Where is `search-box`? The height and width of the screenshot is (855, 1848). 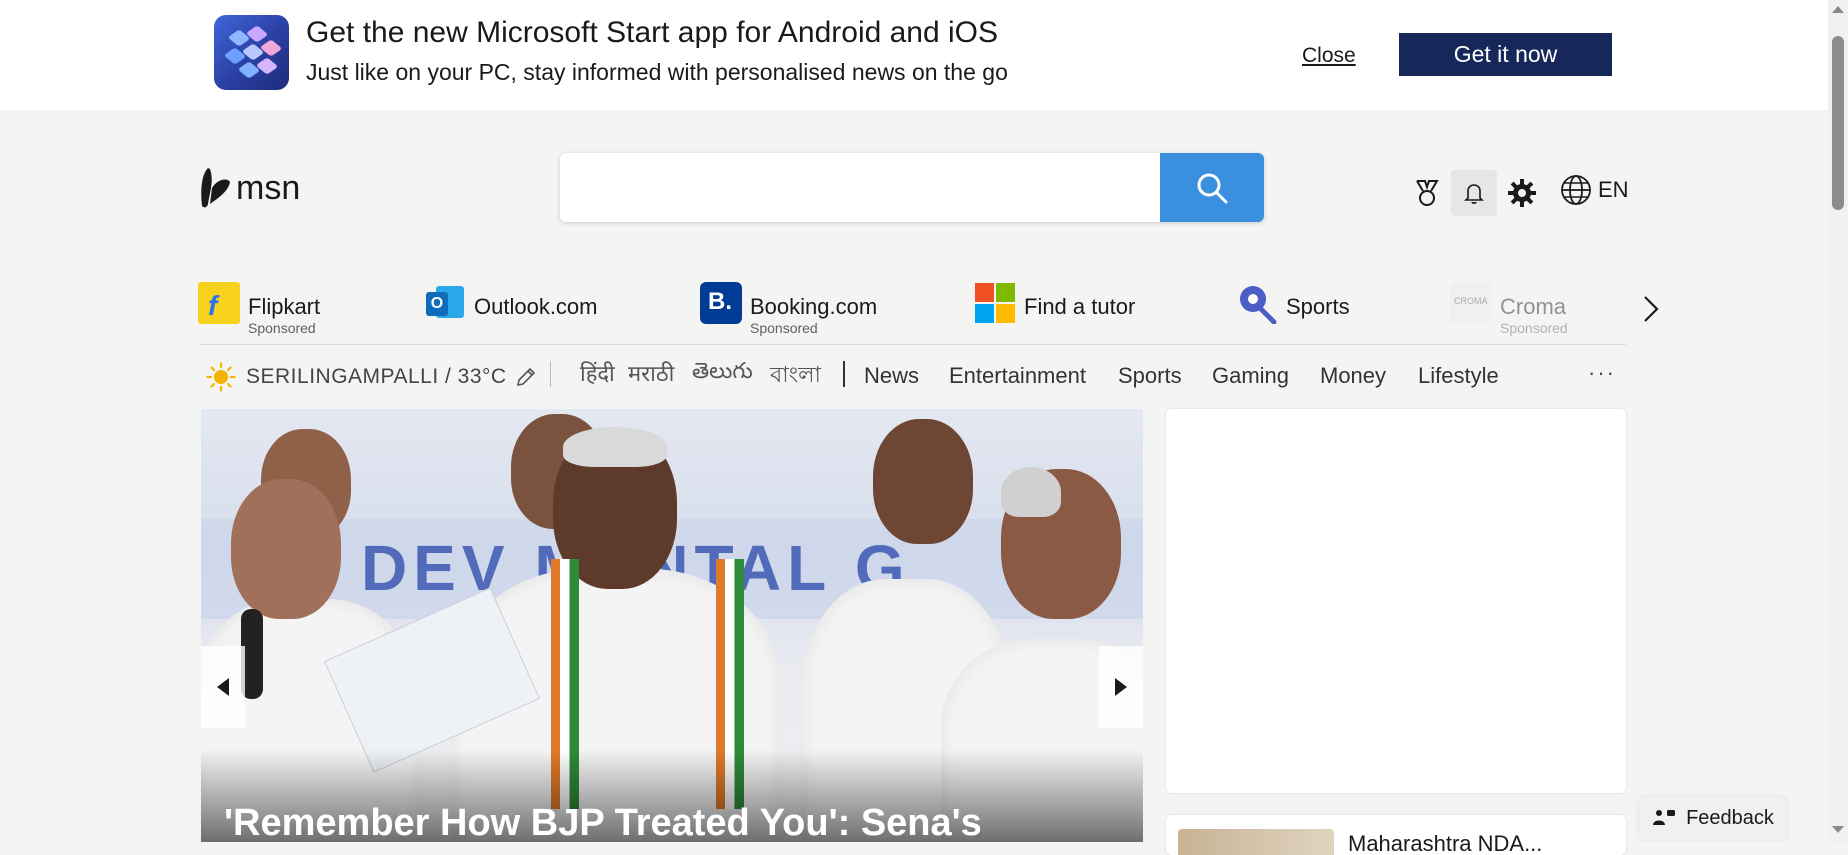
search-box is located at coordinates (912, 187).